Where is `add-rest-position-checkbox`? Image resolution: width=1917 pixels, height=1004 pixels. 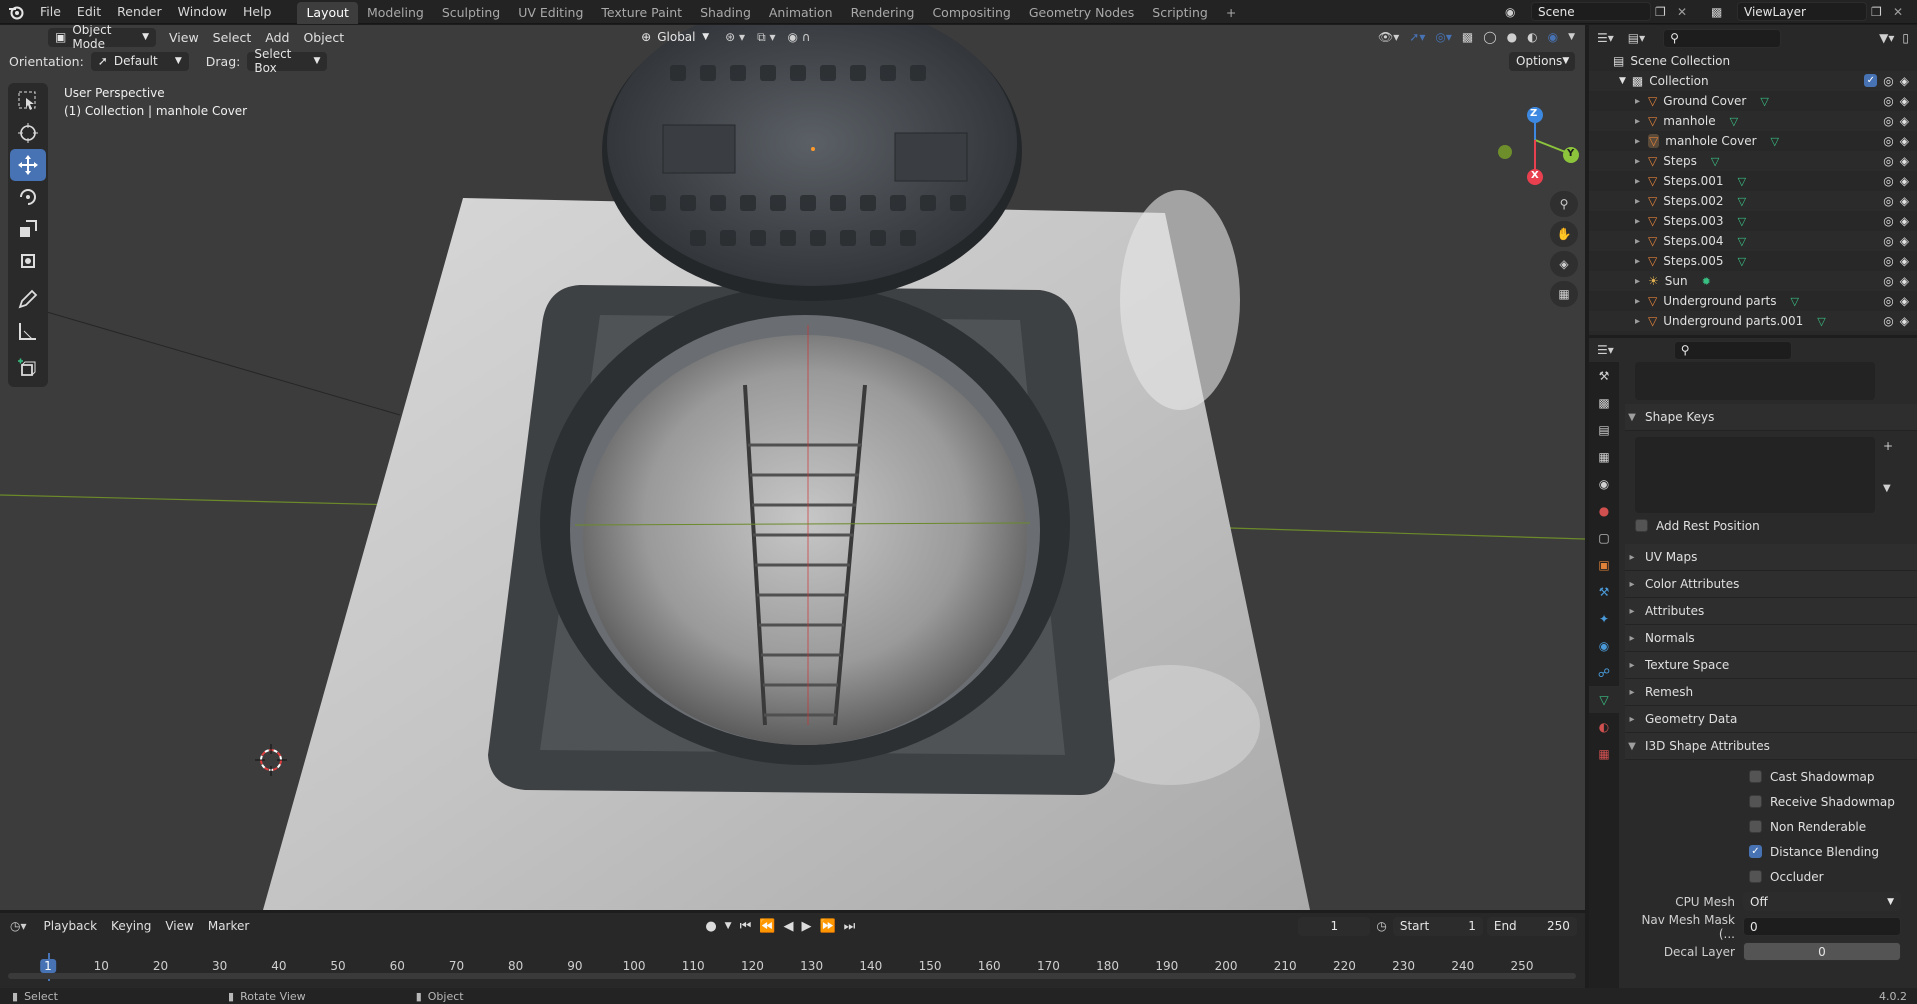
add-rest-position-checkbox is located at coordinates (1641, 525).